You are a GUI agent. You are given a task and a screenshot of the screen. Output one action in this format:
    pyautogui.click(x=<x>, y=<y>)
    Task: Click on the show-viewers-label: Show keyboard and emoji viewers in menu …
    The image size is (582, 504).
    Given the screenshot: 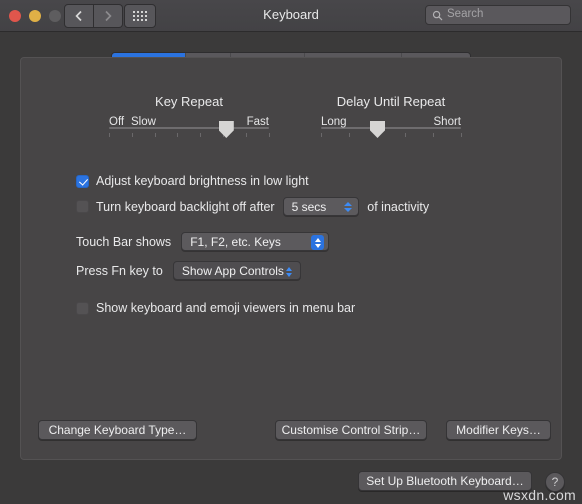 What is the action you would take?
    pyautogui.click(x=226, y=308)
    